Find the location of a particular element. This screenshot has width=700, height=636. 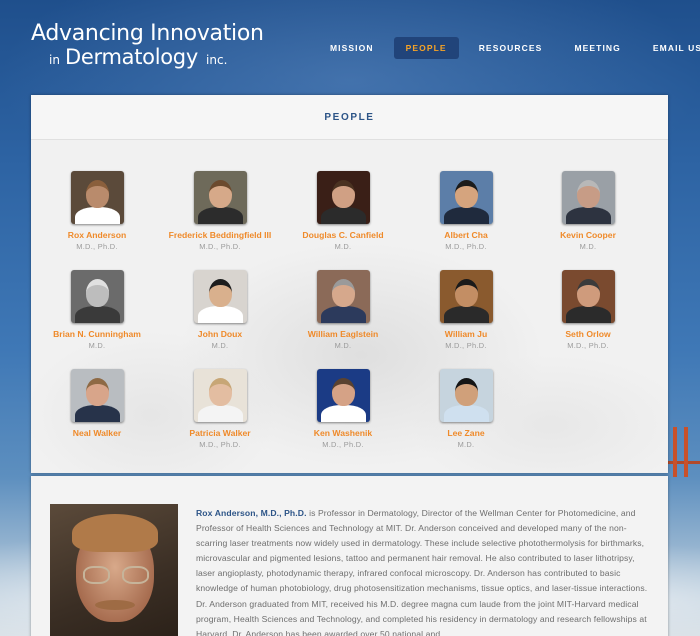

person-card: Rox Anderson M.D., Ph.D. is located at coordinates (97, 211).